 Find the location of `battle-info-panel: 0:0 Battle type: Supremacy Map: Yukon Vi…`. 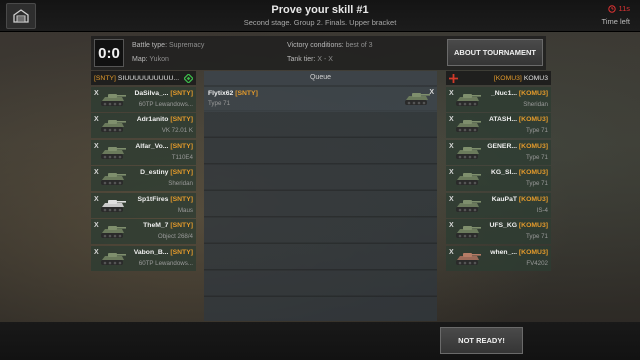

battle-info-panel: 0:0 Battle type: Supremacy Map: Yukon Vi… is located at coordinates (318, 53).